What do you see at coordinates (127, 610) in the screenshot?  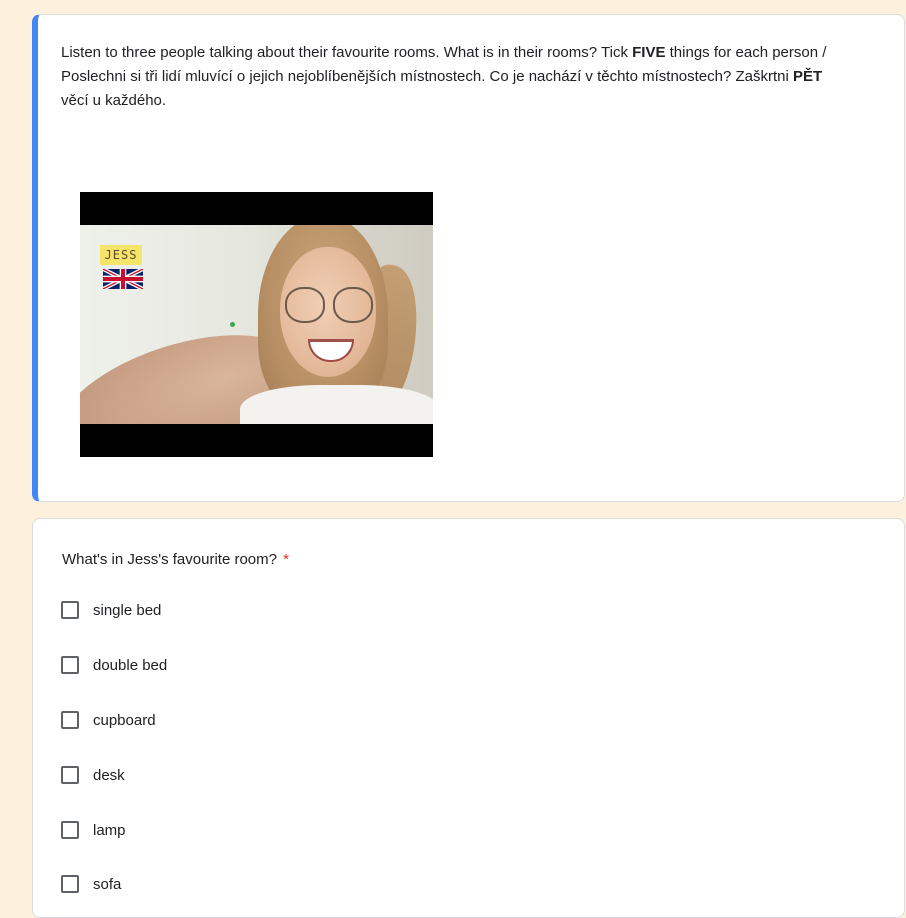 I see `option-label: single bed` at bounding box center [127, 610].